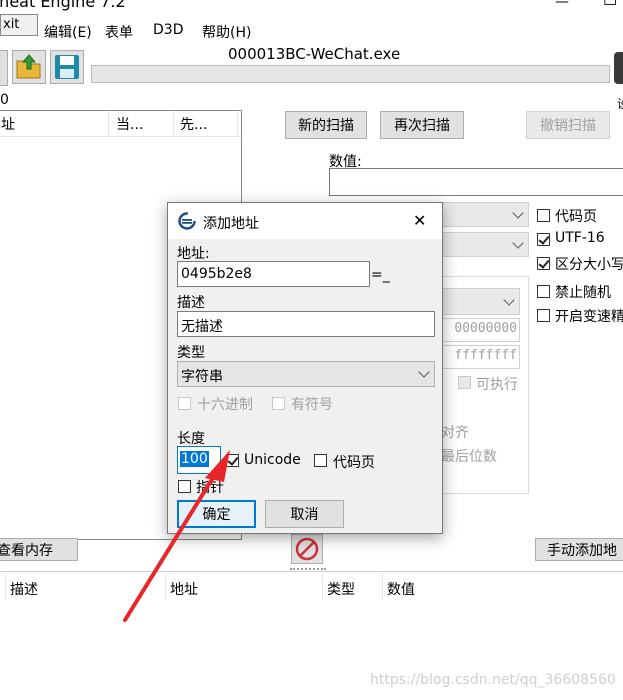 The height and width of the screenshot is (700, 623). I want to click on watermark-text: https://blog.csdn.net/qq_36608560, so click(493, 680).